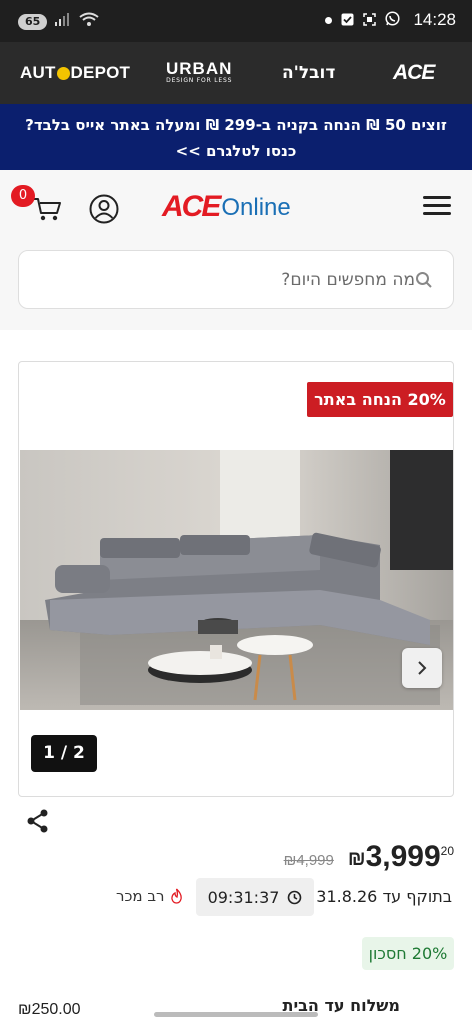  Describe the element at coordinates (47, 209) in the screenshot. I see `shopping-cart-icon` at that location.